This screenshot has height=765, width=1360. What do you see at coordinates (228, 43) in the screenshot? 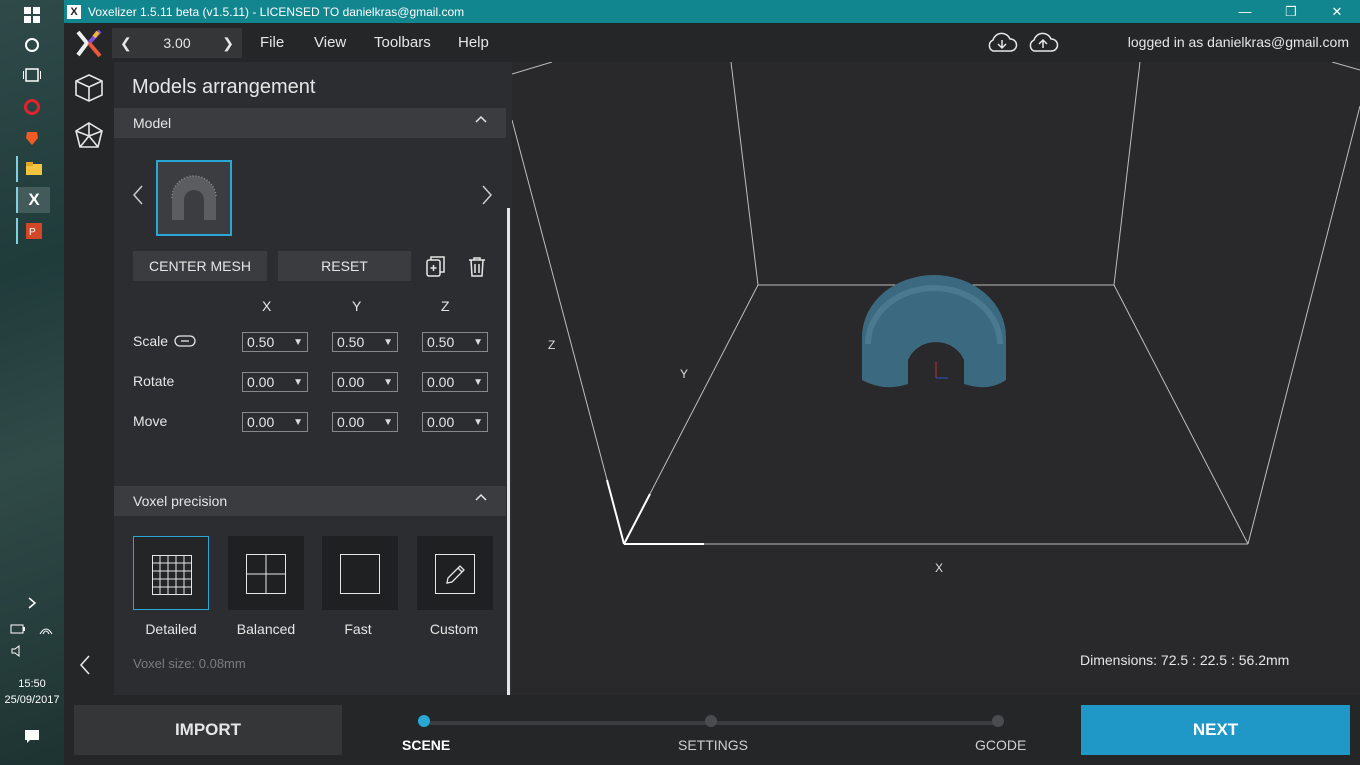
I see `zoom-increase-button: ❯` at bounding box center [228, 43].